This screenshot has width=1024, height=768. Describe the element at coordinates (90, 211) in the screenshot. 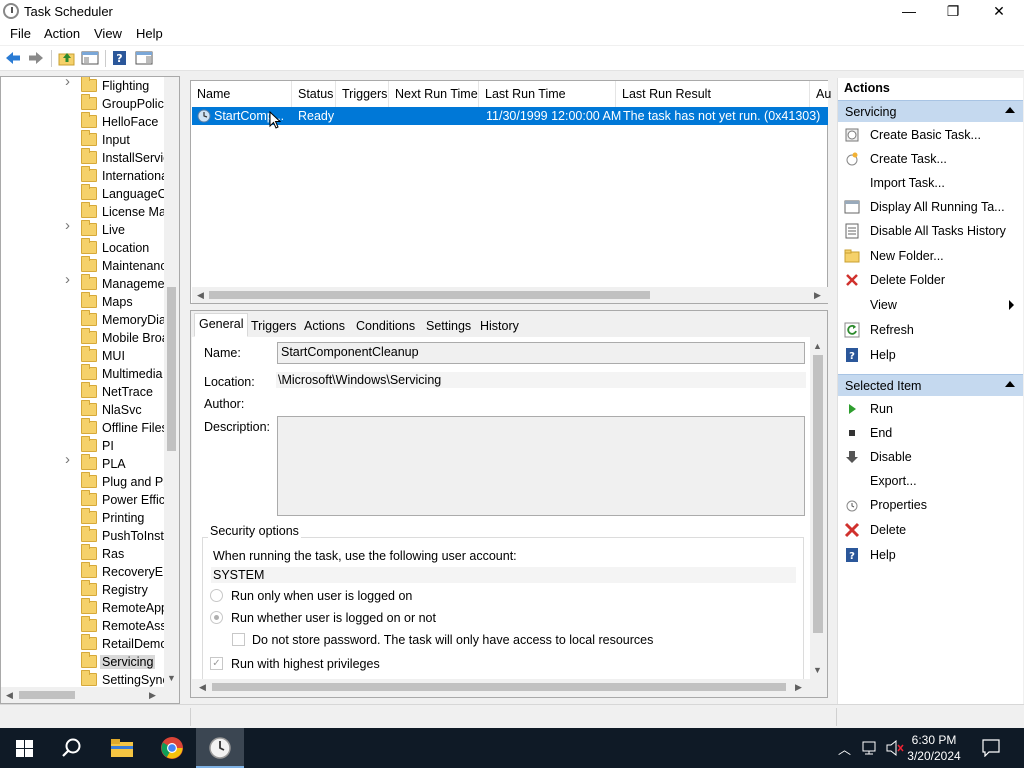

I see `tree-item-license-manager: License Manager` at that location.